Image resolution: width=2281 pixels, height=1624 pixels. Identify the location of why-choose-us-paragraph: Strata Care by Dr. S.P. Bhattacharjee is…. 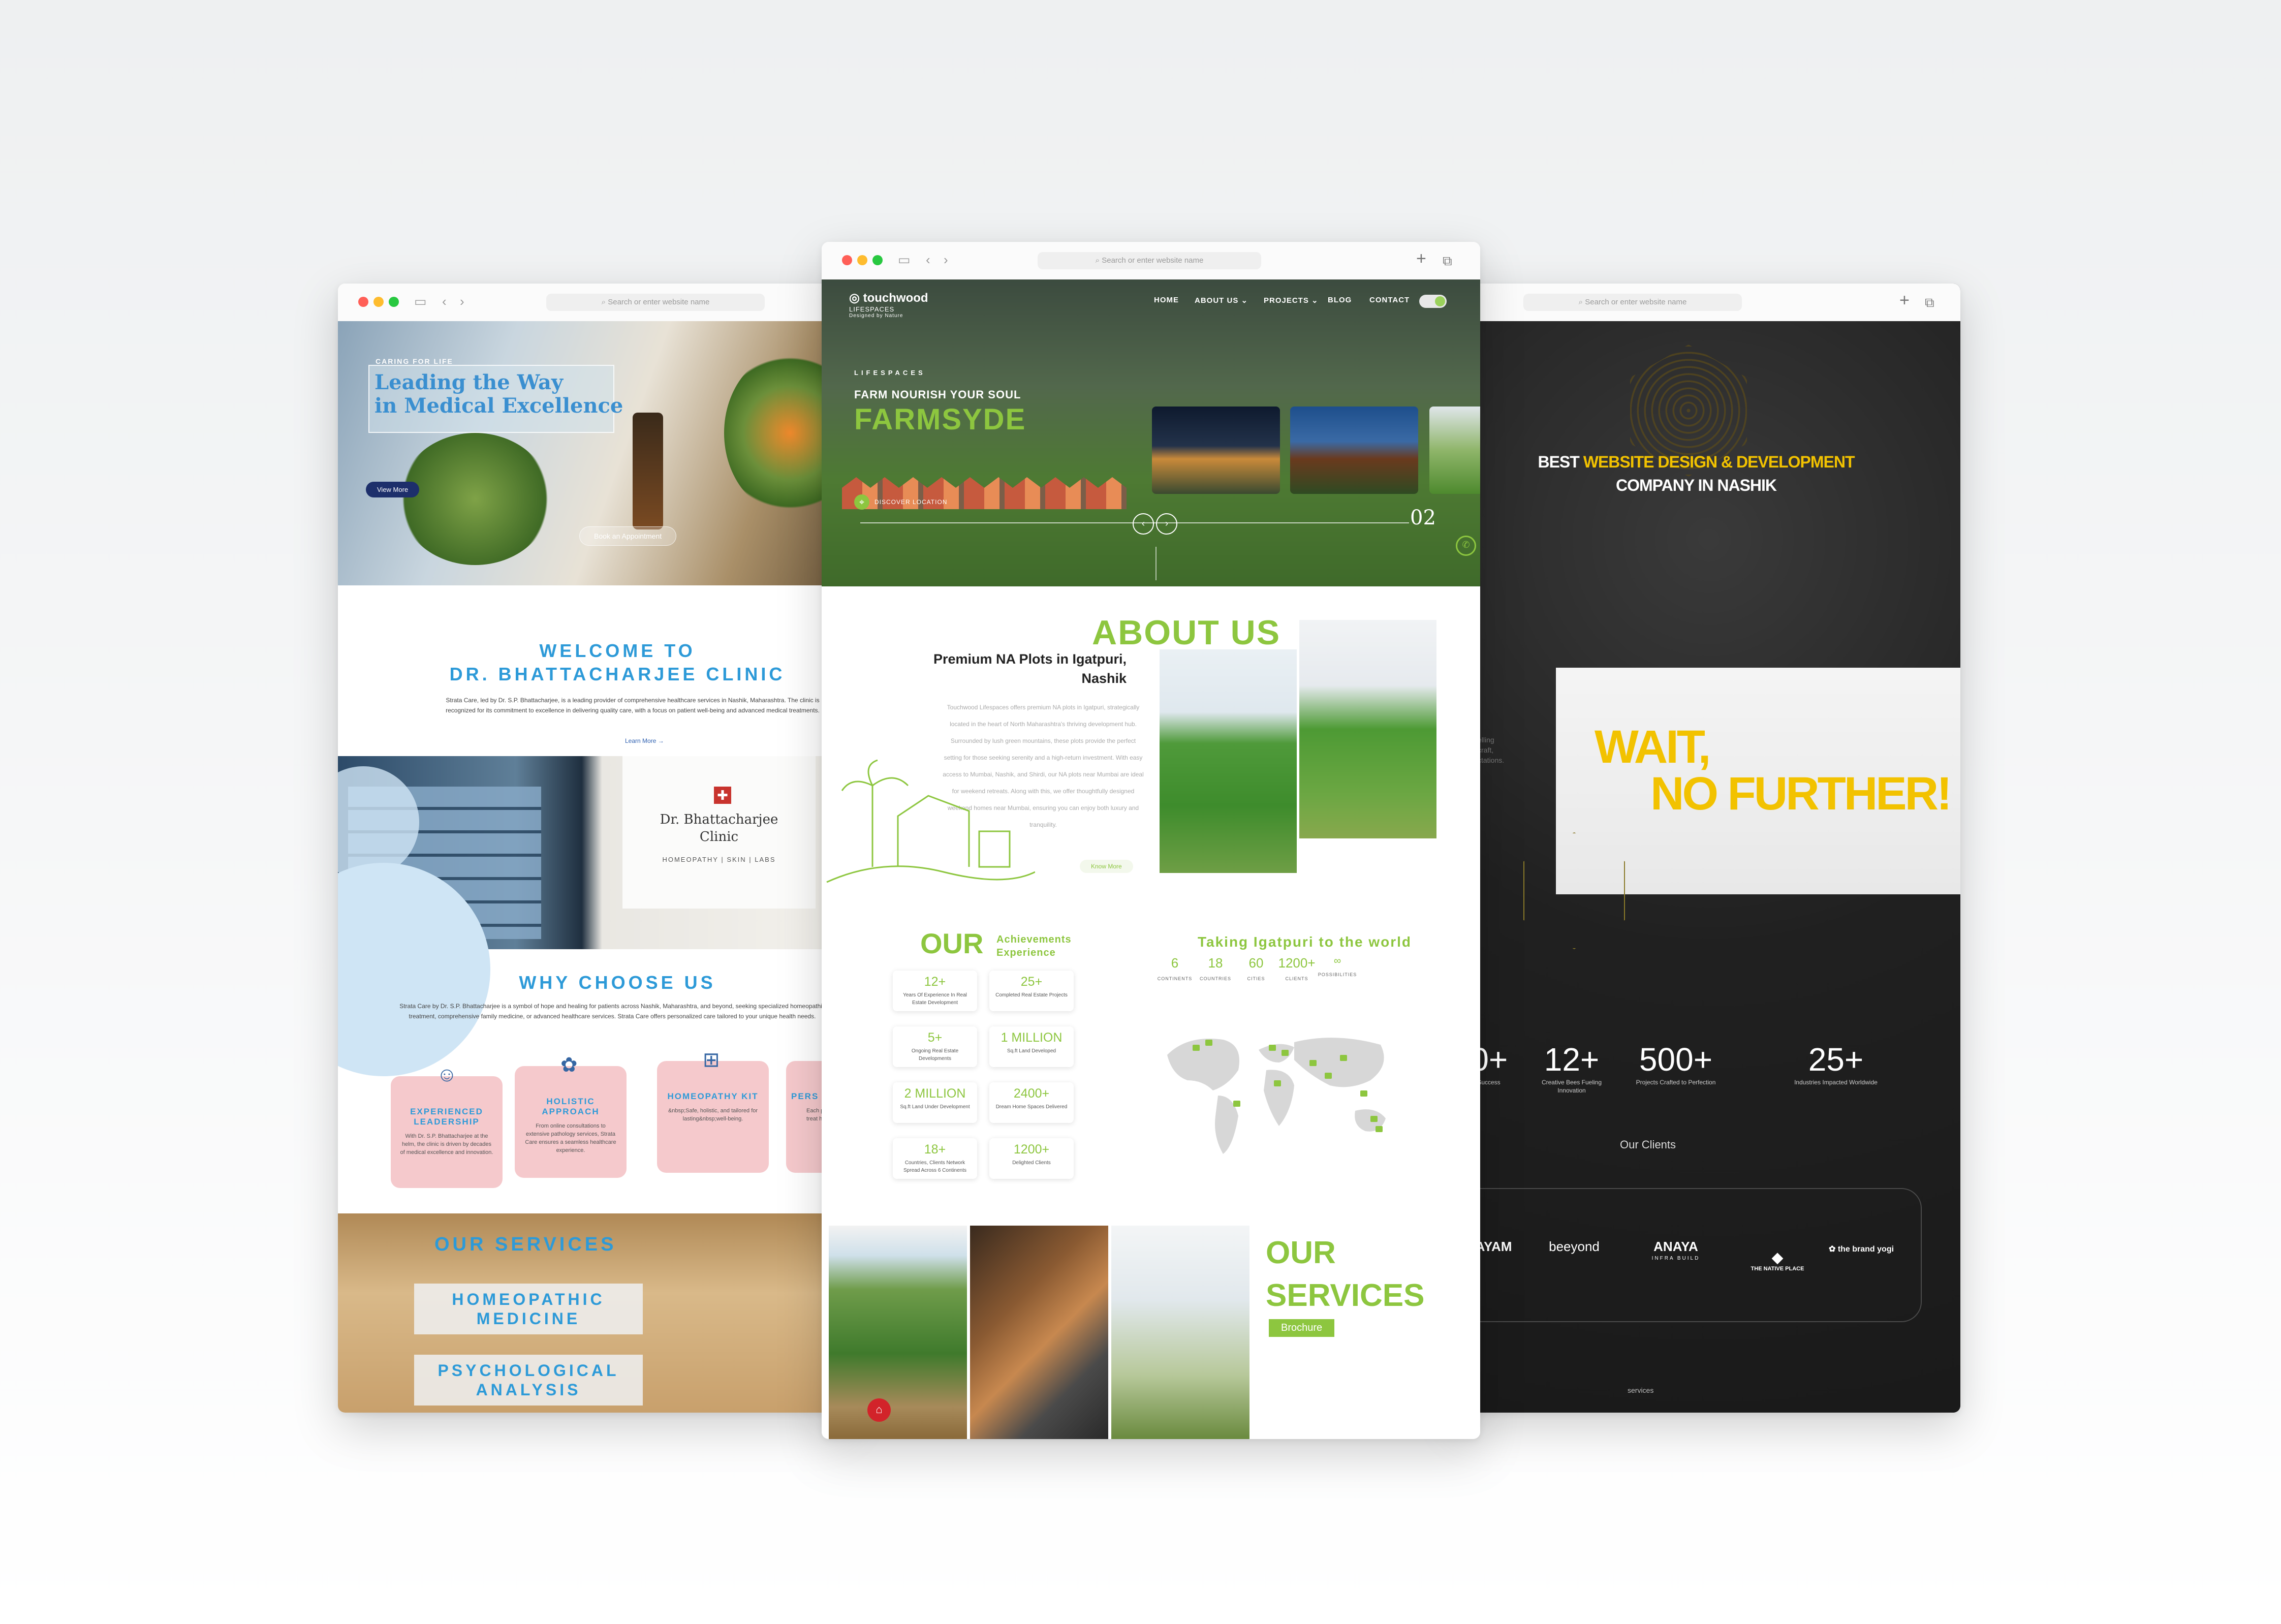
(612, 1011).